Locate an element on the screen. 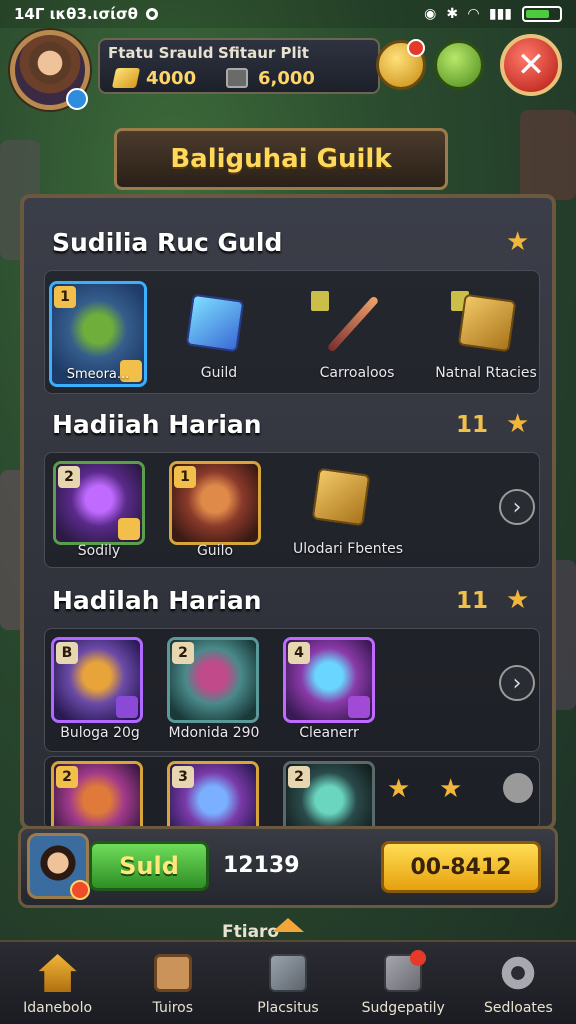  alarm-icon: ◉ is located at coordinates (430, 14).